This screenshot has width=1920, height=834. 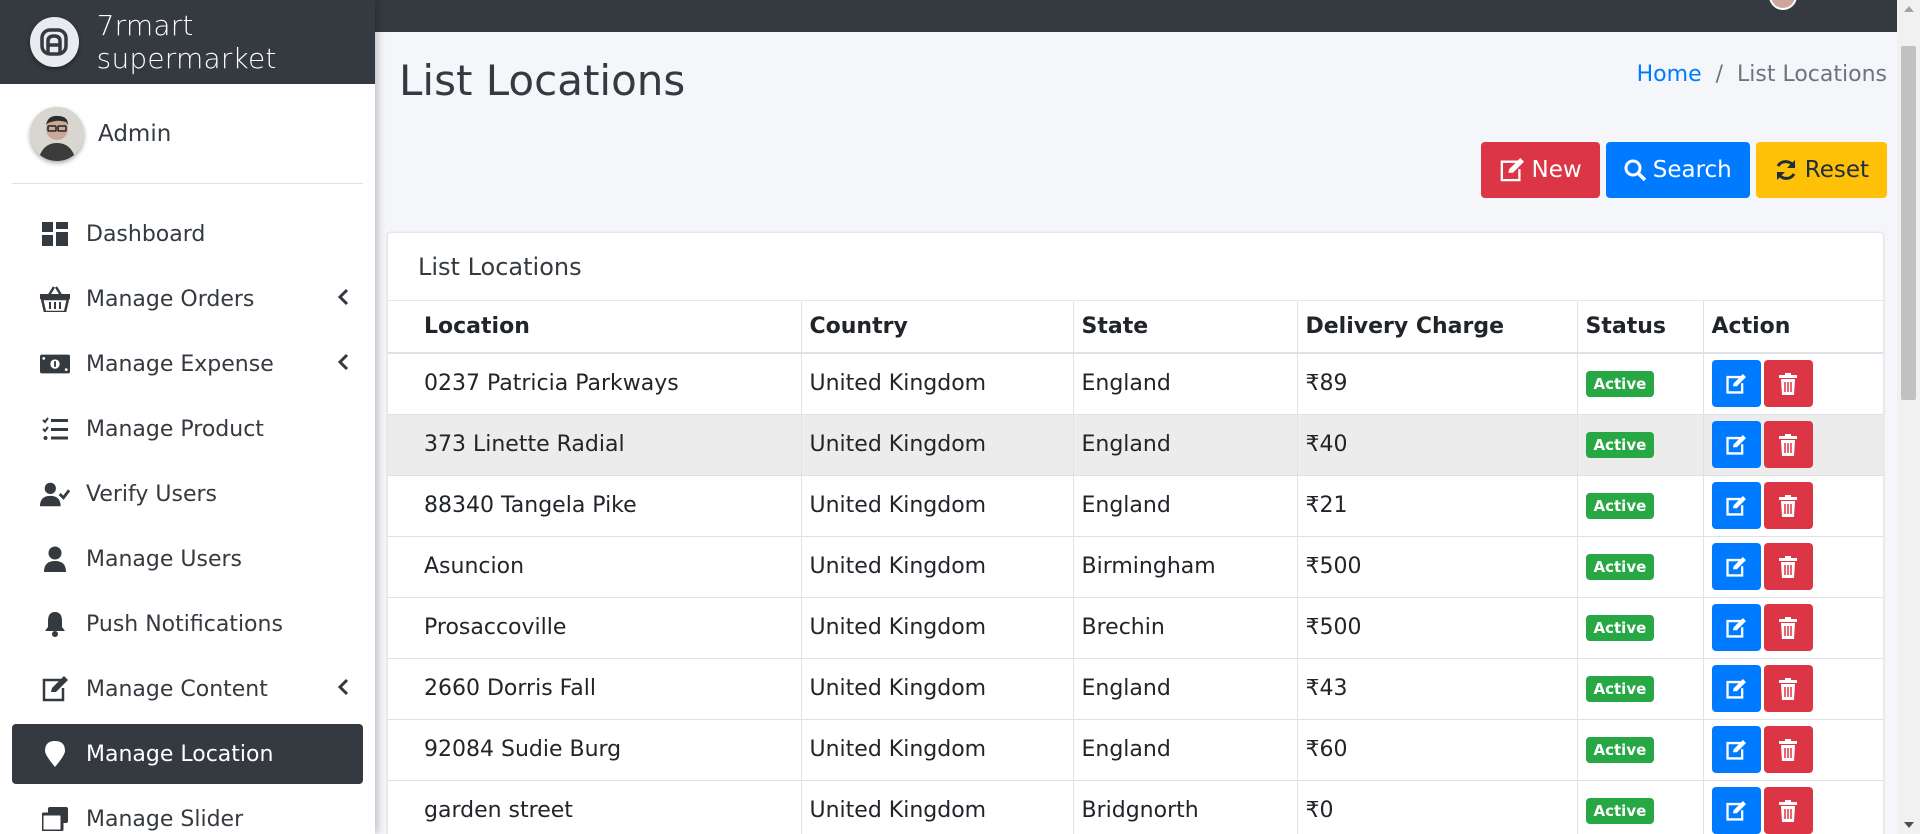 What do you see at coordinates (595, 689) in the screenshot?
I see `cell-location: 2660 Dorris Fall` at bounding box center [595, 689].